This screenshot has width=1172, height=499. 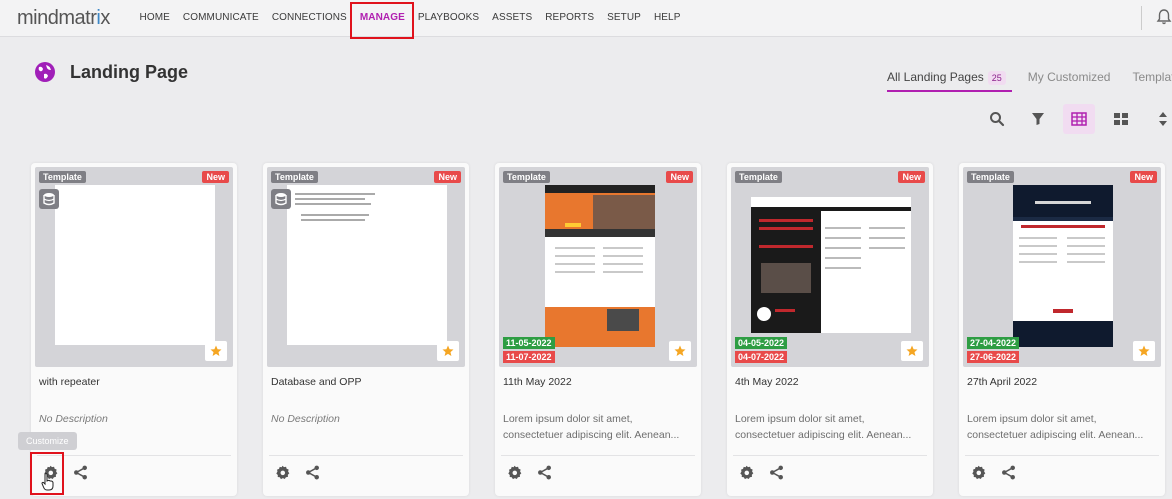 I want to click on grid-view-icon, so click(x=1121, y=119).